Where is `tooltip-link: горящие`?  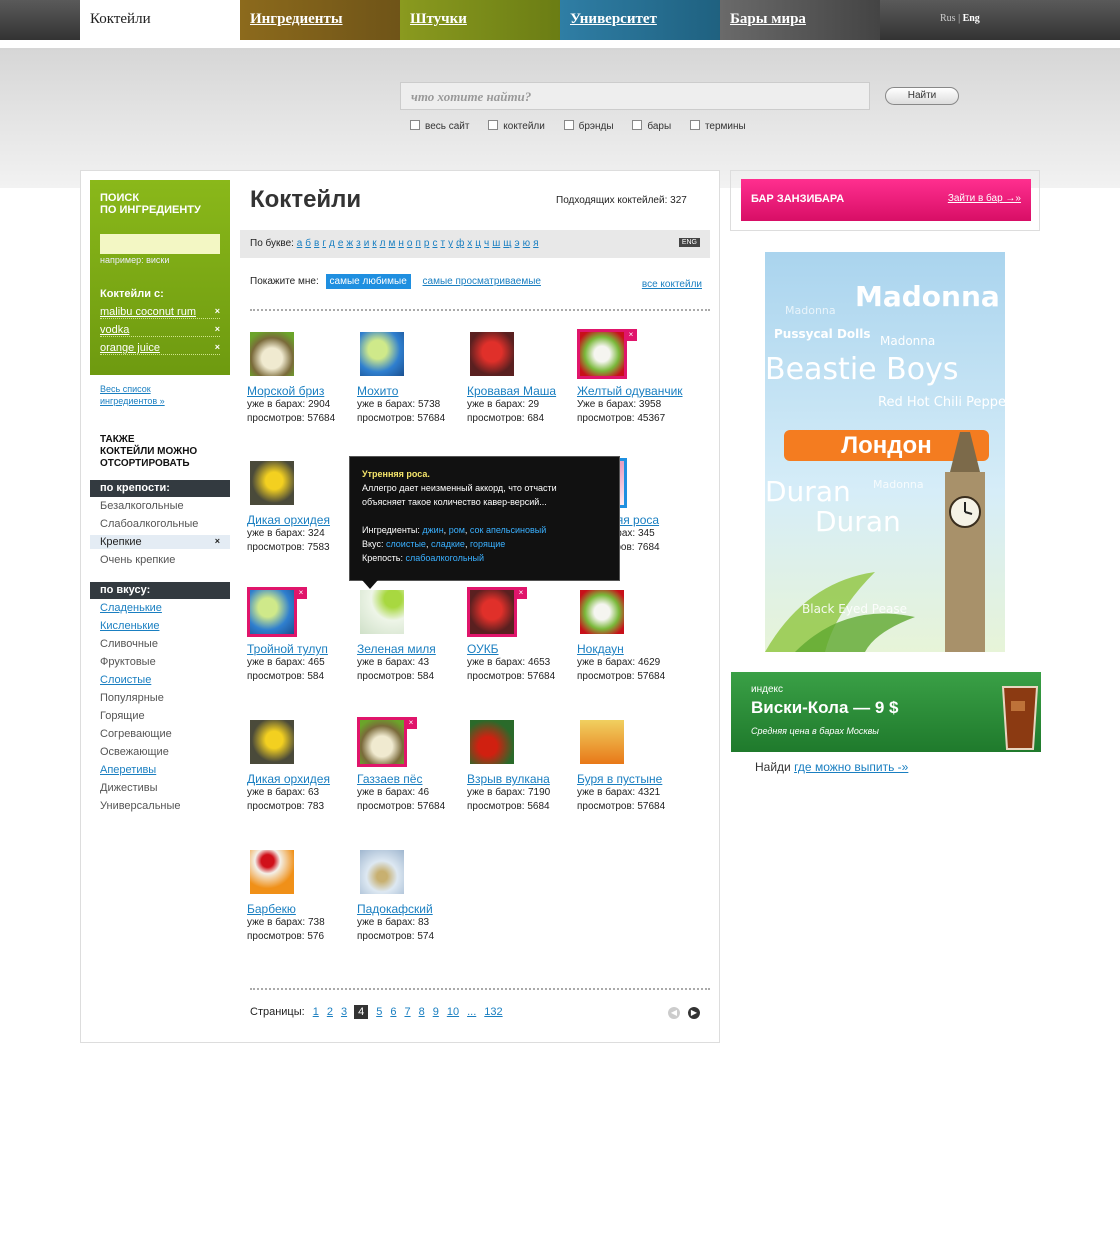 tooltip-link: горящие is located at coordinates (487, 544).